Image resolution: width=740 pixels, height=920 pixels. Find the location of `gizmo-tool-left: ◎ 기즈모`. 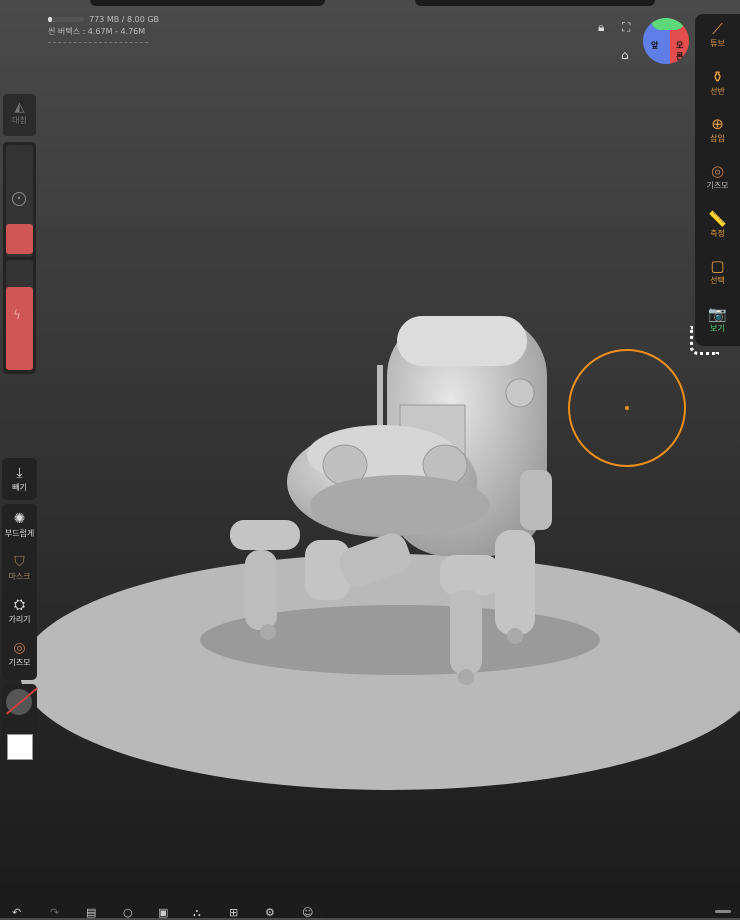

gizmo-tool-left: ◎ 기즈모 is located at coordinates (19, 653).